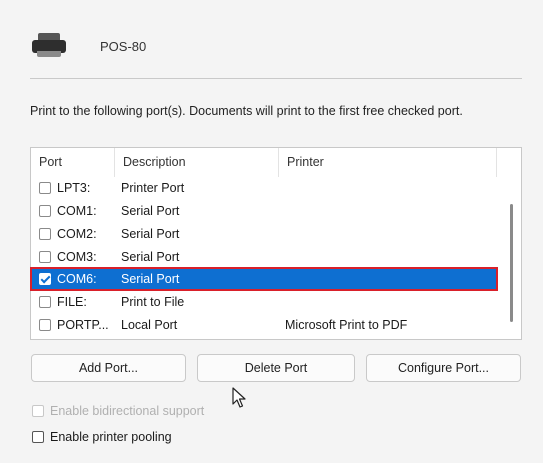 Image resolution: width=543 pixels, height=463 pixels. Describe the element at coordinates (153, 302) in the screenshot. I see `port-description: Print to File` at that location.